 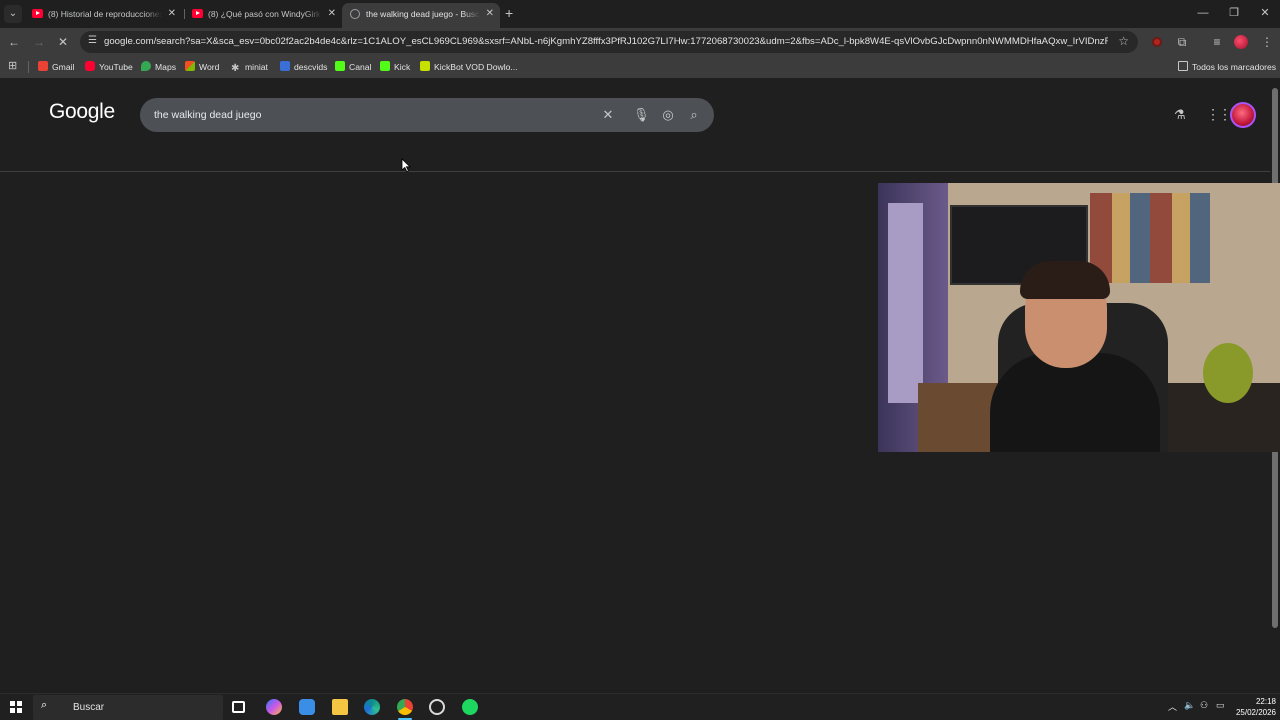 What do you see at coordinates (1267, 42) in the screenshot?
I see `more-menu-icon: ⋮` at bounding box center [1267, 42].